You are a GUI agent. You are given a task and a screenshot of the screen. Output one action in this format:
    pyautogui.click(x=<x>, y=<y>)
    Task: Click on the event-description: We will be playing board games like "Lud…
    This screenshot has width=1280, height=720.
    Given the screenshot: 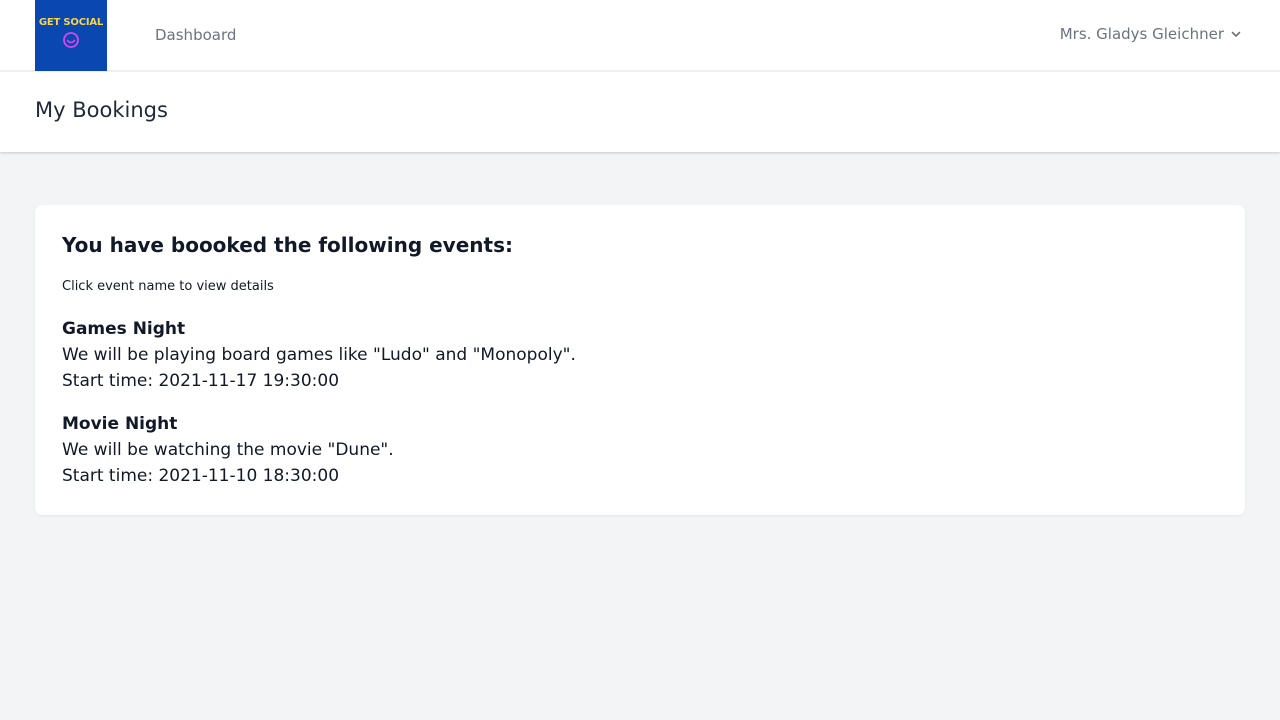 What is the action you would take?
    pyautogui.click(x=319, y=355)
    